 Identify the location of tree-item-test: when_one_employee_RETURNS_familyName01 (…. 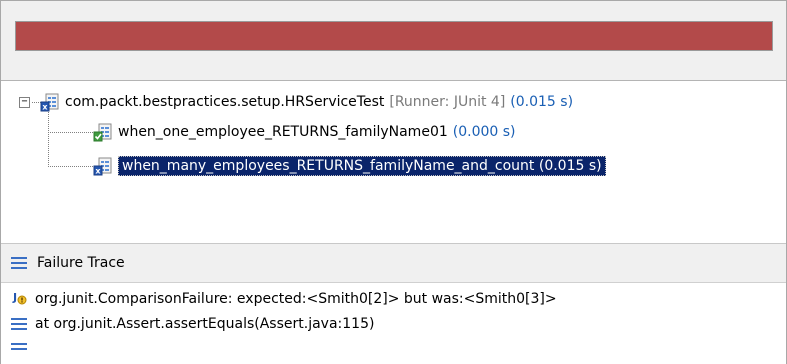
(304, 132).